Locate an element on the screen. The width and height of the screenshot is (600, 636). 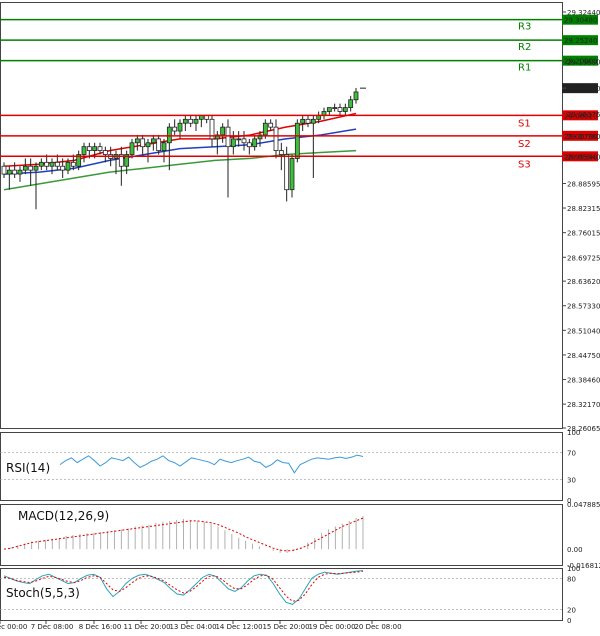
y-tick-label: 28.63620 is located at coordinates (583, 282).